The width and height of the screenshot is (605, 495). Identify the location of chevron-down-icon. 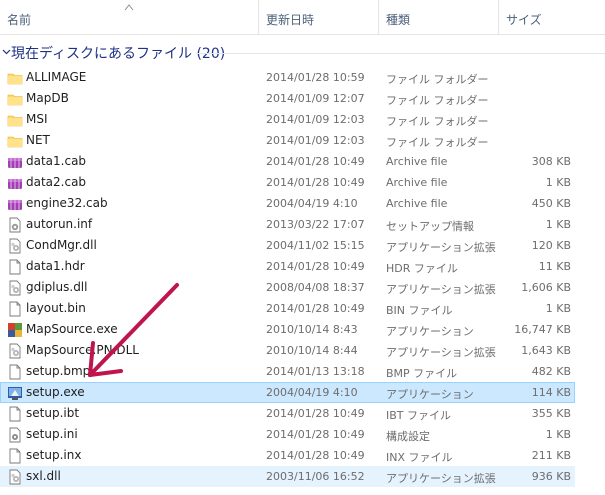
(6, 51).